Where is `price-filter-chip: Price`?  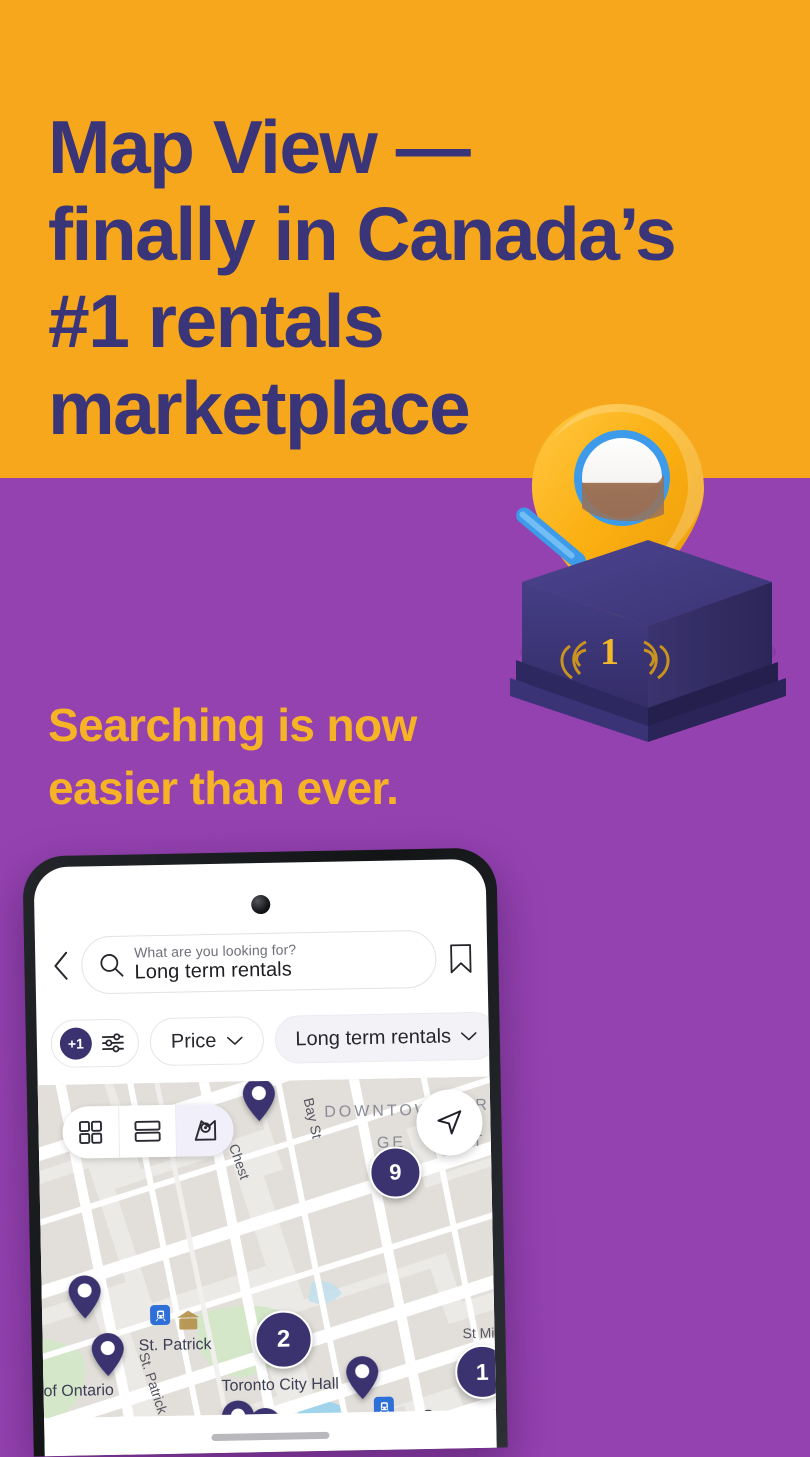
price-filter-chip: Price is located at coordinates (206, 1041).